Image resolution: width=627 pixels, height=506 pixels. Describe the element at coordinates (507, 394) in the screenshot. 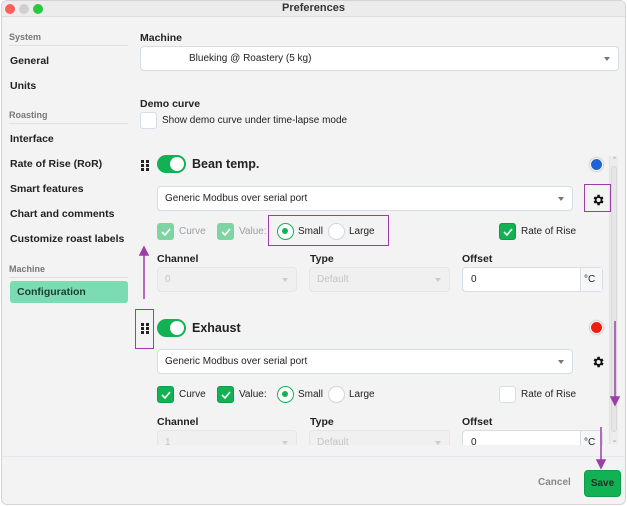

I see `exhaust-ror-checkbox` at that location.